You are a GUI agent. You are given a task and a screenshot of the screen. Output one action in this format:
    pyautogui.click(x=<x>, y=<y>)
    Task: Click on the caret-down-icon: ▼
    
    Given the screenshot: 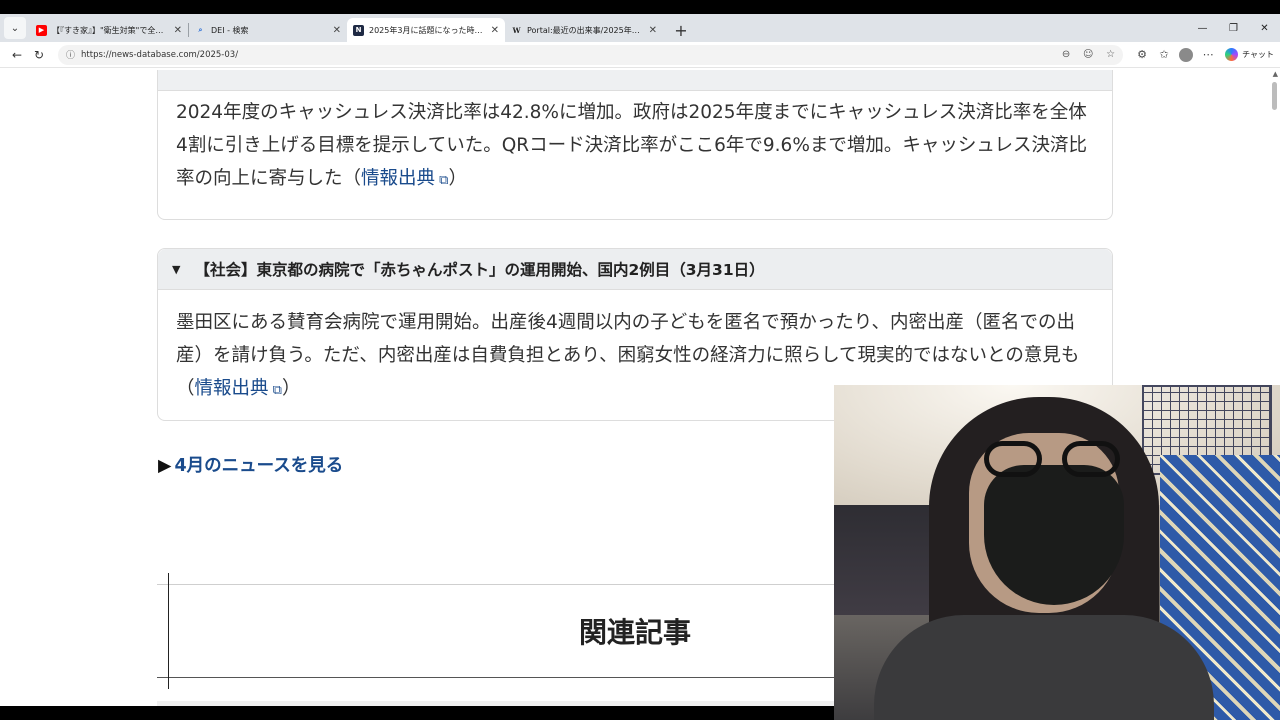 What is the action you would take?
    pyautogui.click(x=176, y=269)
    